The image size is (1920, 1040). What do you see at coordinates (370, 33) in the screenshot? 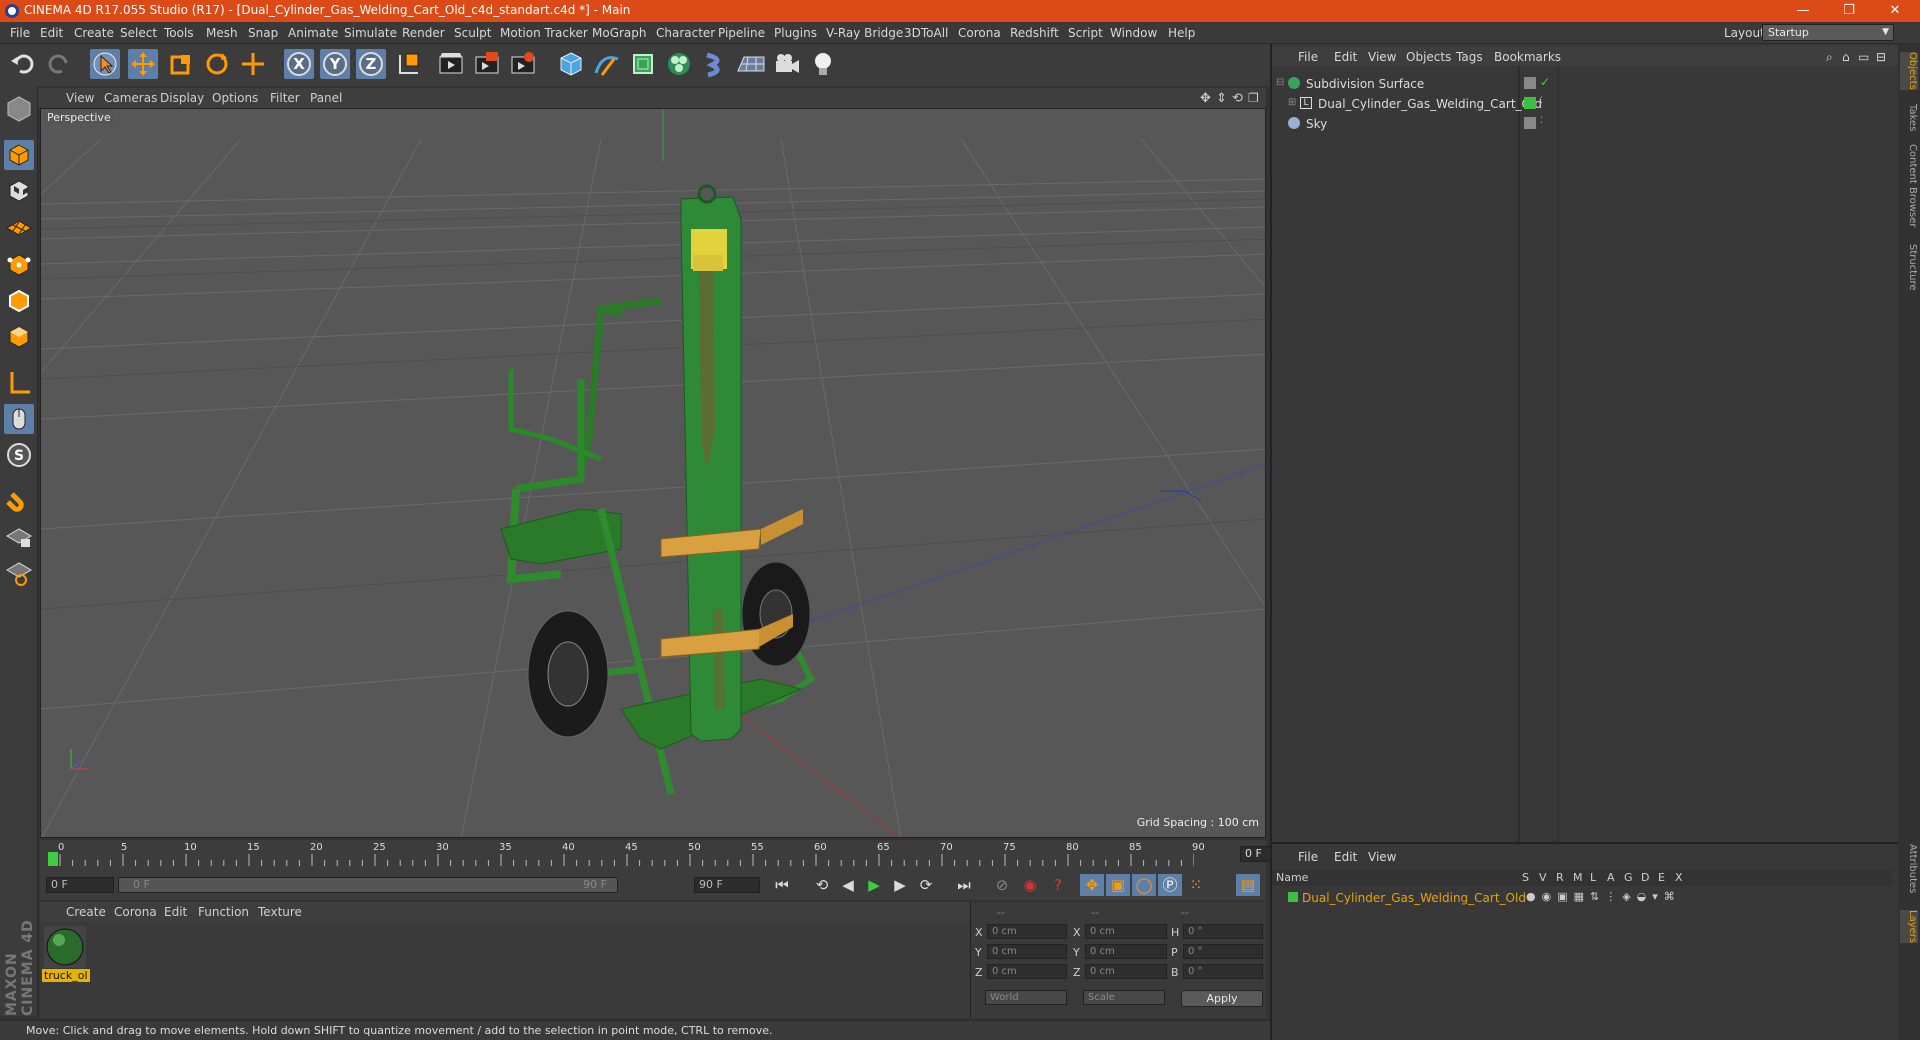
I see `menu-simulate: Simulate` at bounding box center [370, 33].